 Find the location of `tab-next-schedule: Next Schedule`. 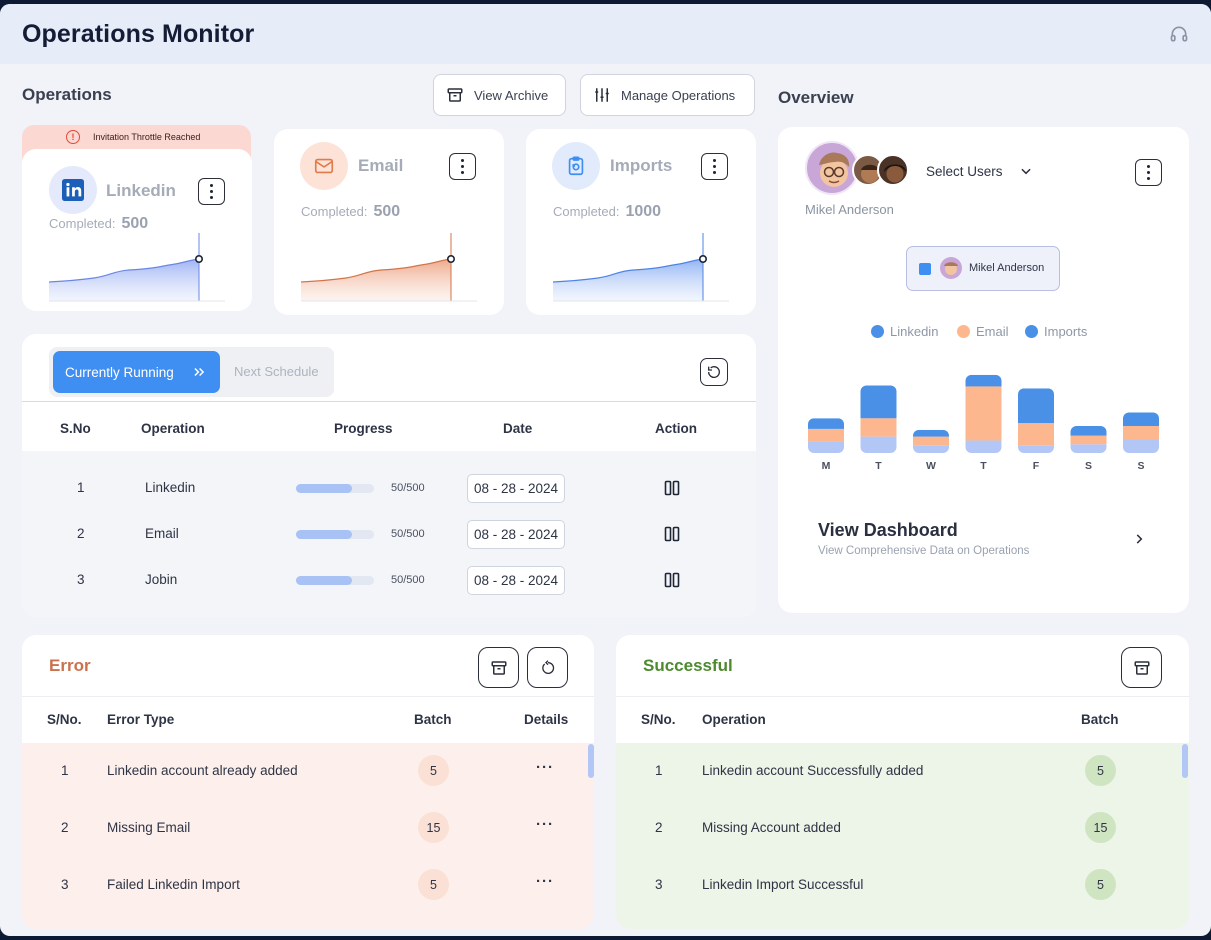

tab-next-schedule: Next Schedule is located at coordinates (276, 371).